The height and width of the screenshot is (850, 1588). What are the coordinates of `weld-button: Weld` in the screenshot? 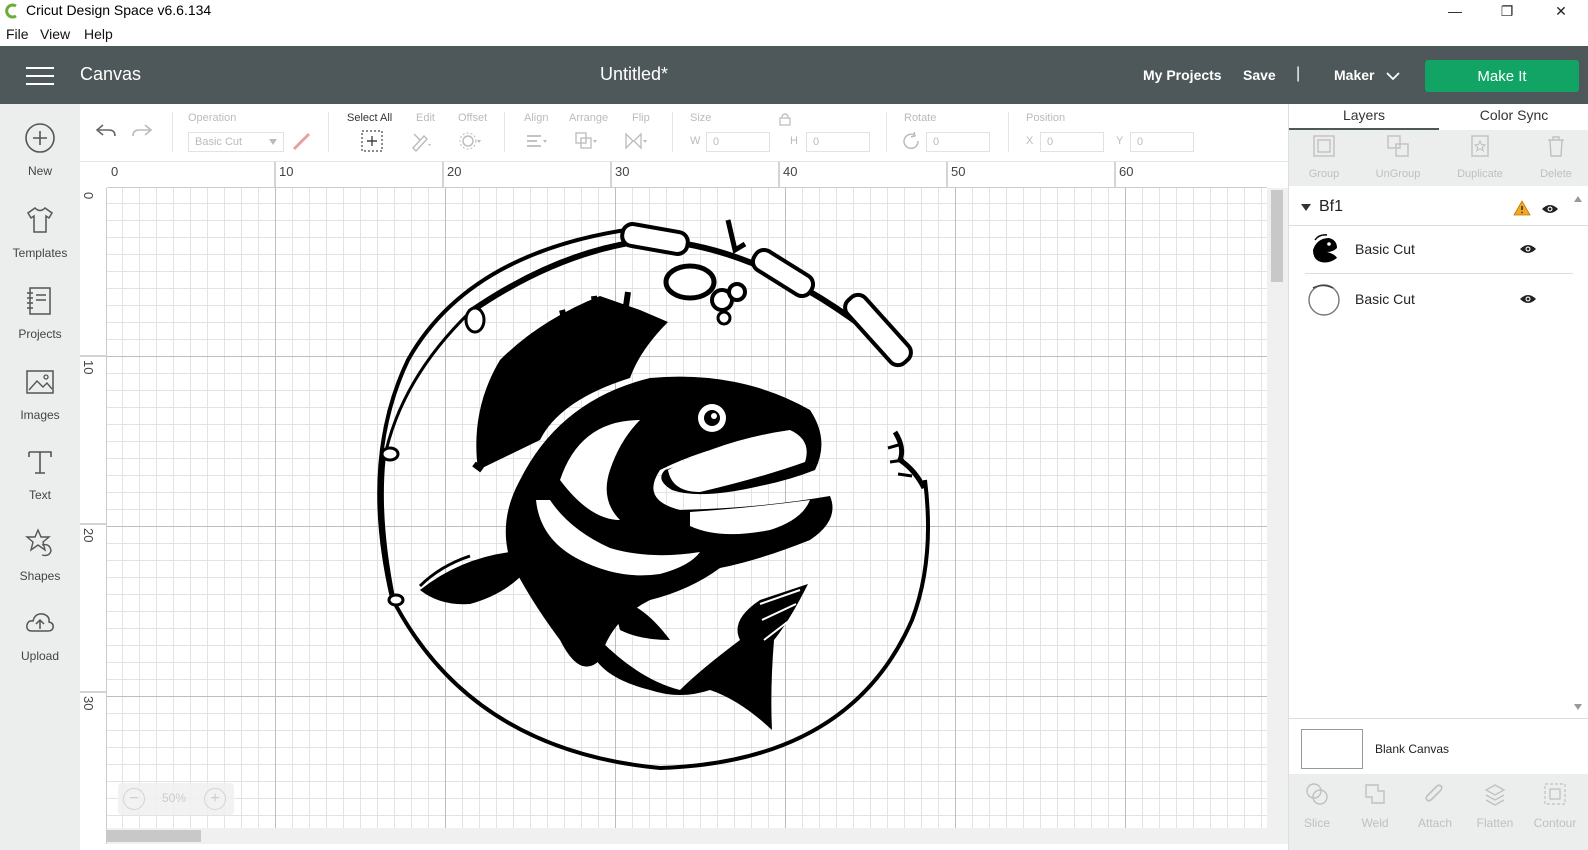 It's located at (1375, 811).